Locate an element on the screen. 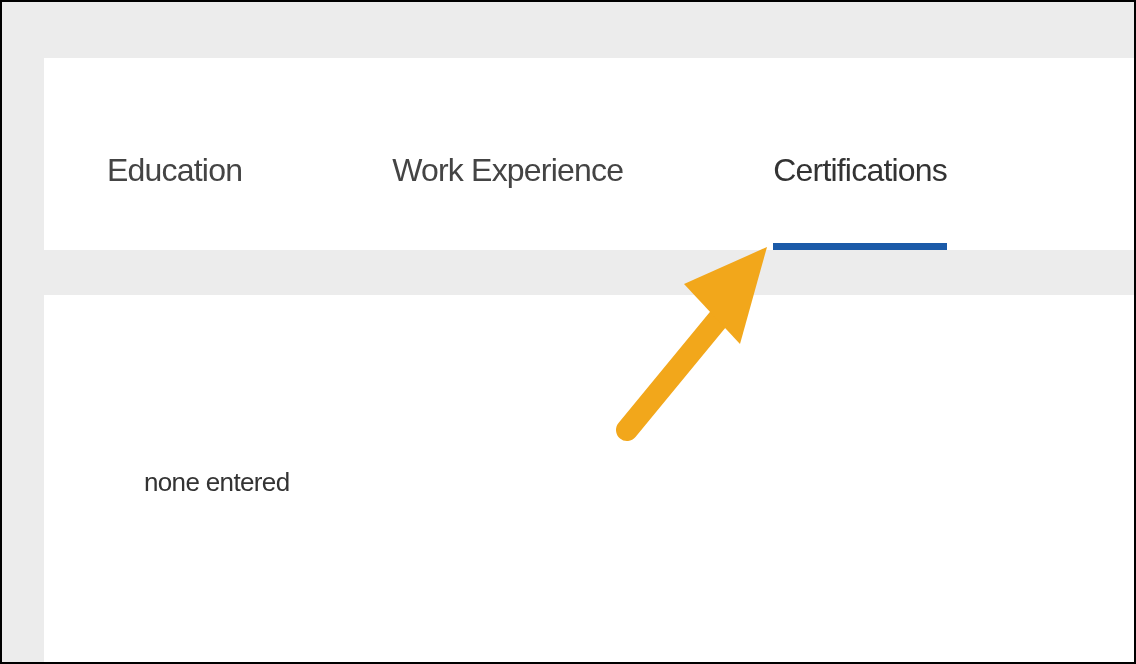 Image resolution: width=1136 pixels, height=664 pixels. tab: Work Experience is located at coordinates (508, 198).